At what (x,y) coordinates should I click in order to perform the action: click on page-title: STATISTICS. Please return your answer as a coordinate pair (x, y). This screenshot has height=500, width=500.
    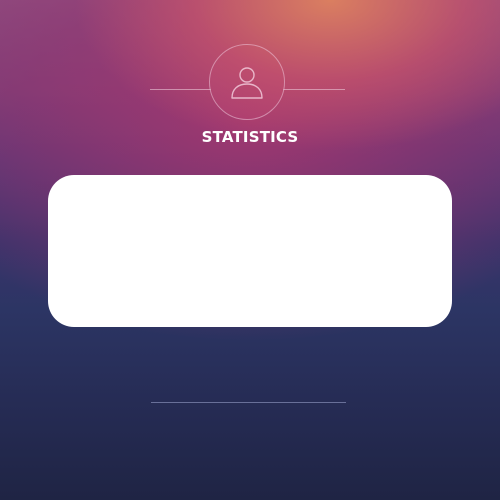
    Looking at the image, I should click on (250, 137).